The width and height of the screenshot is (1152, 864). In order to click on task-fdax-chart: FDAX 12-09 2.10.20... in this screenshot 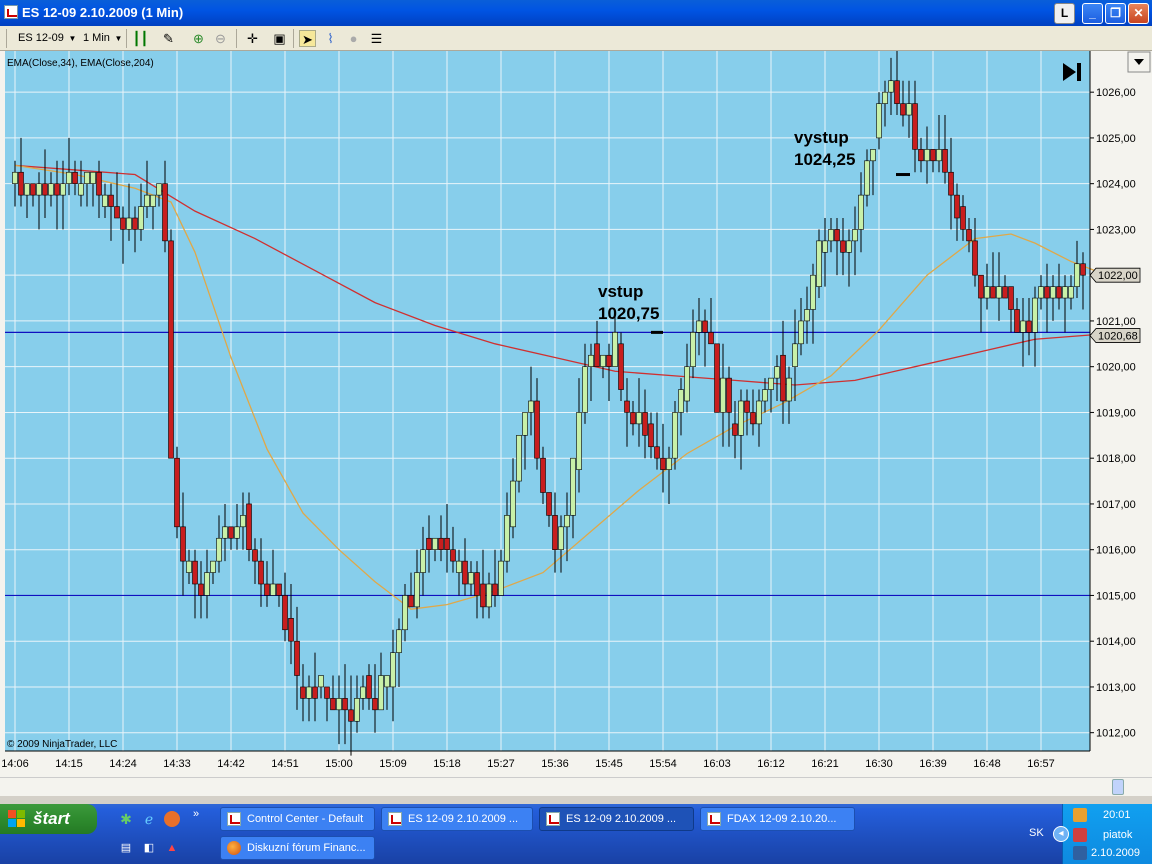, I will do `click(777, 819)`.